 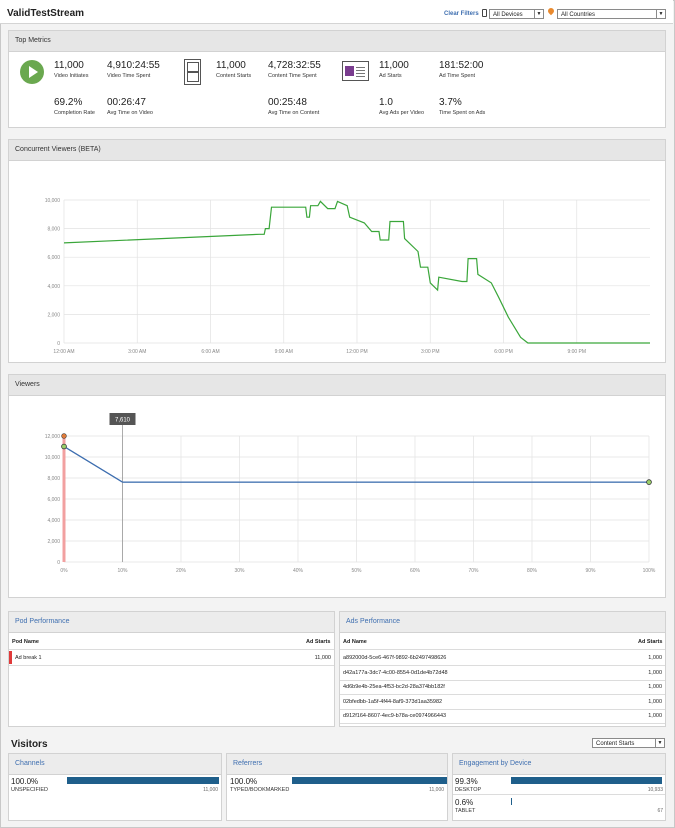 What do you see at coordinates (58, 344) in the screenshot?
I see `y-tick-label: 0` at bounding box center [58, 344].